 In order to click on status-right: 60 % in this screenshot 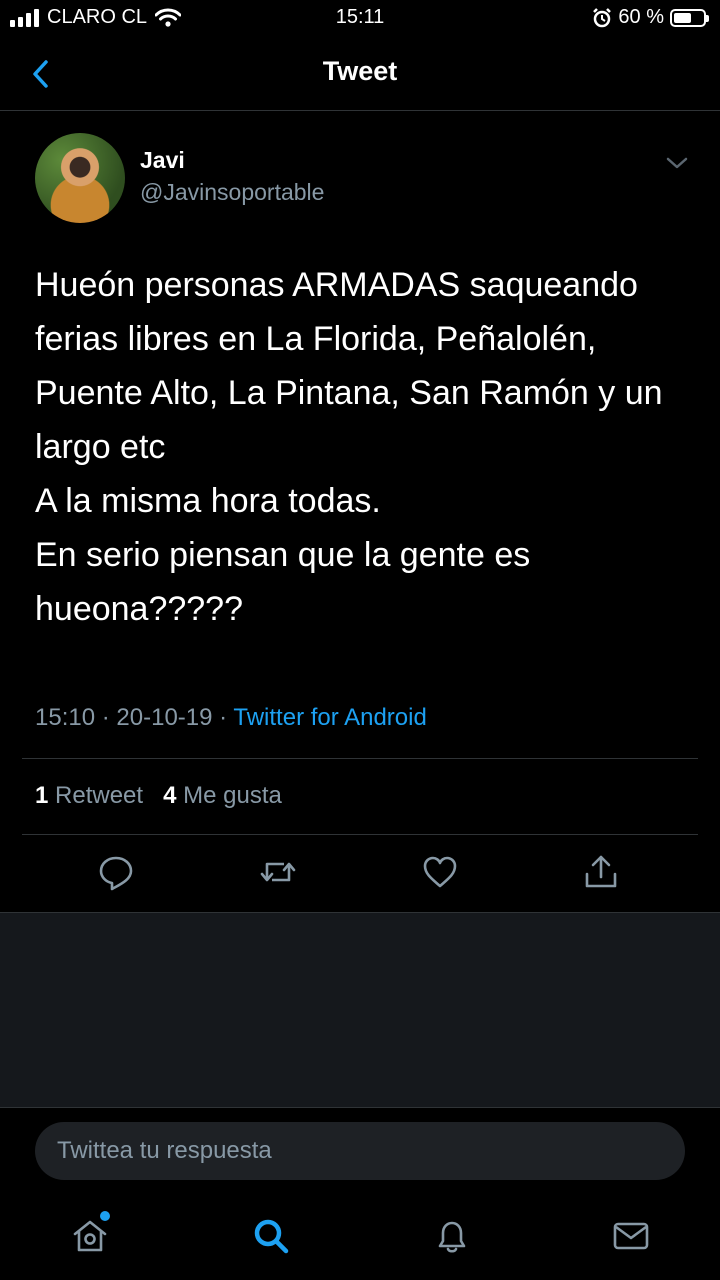, I will do `click(650, 17)`.